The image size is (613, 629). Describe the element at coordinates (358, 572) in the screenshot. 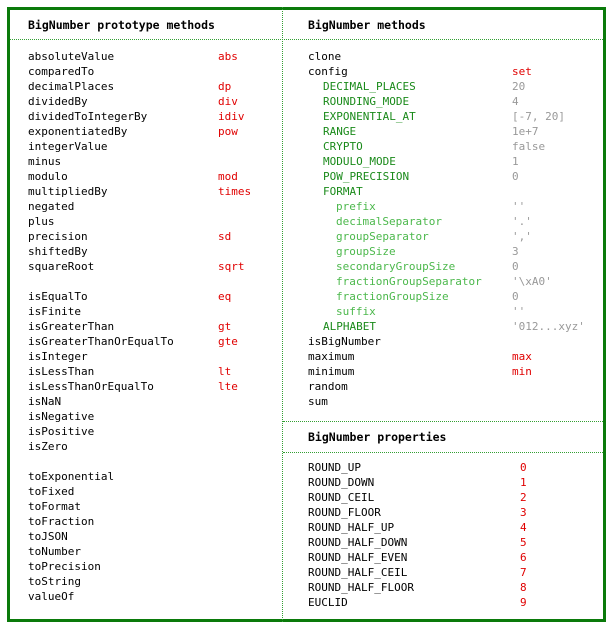

I see `property-name: ROUND_HALF_CEIL` at that location.